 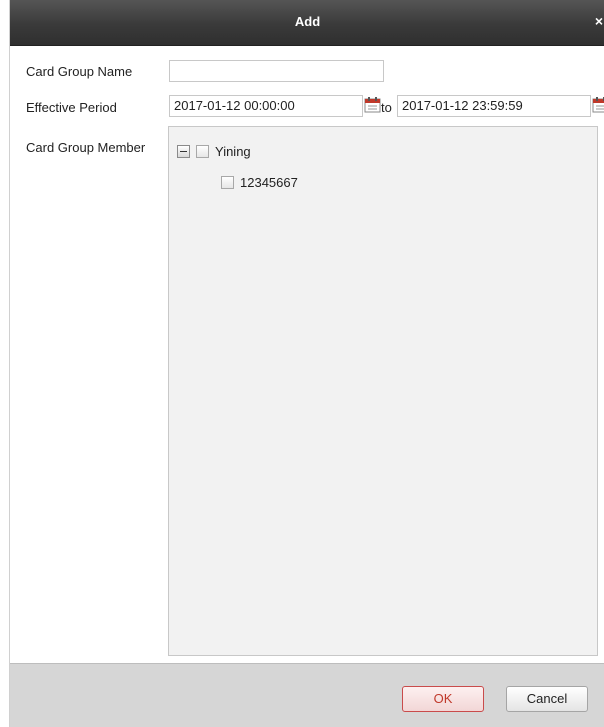 I want to click on ok-button: OK, so click(x=443, y=699).